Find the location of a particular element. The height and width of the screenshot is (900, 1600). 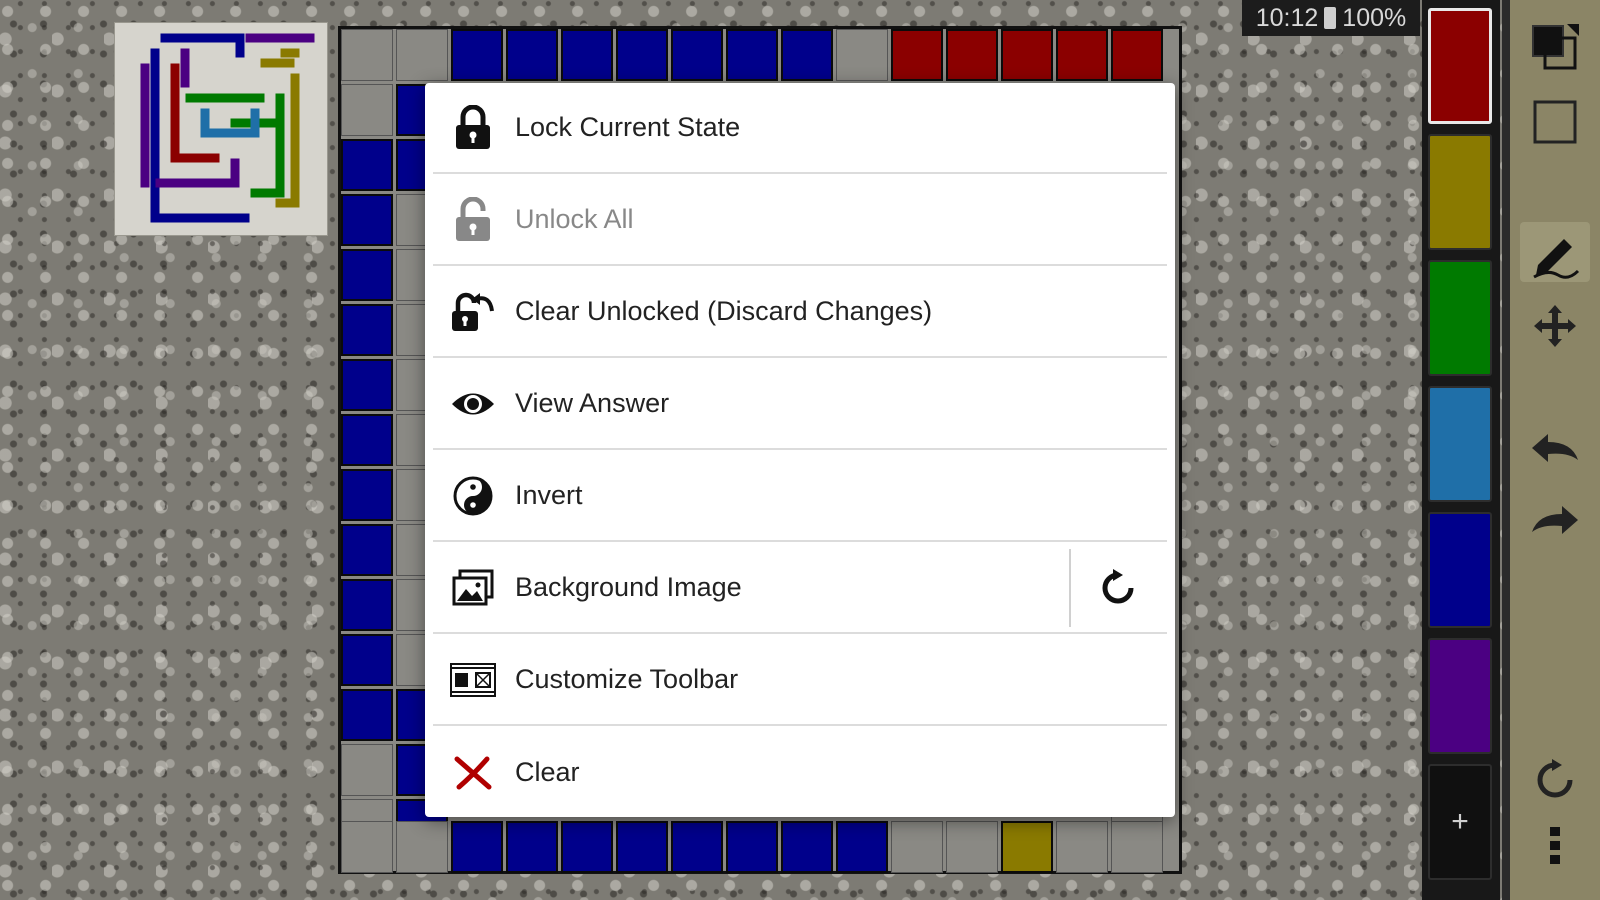

menu-item-label: View Answer is located at coordinates (592, 403).